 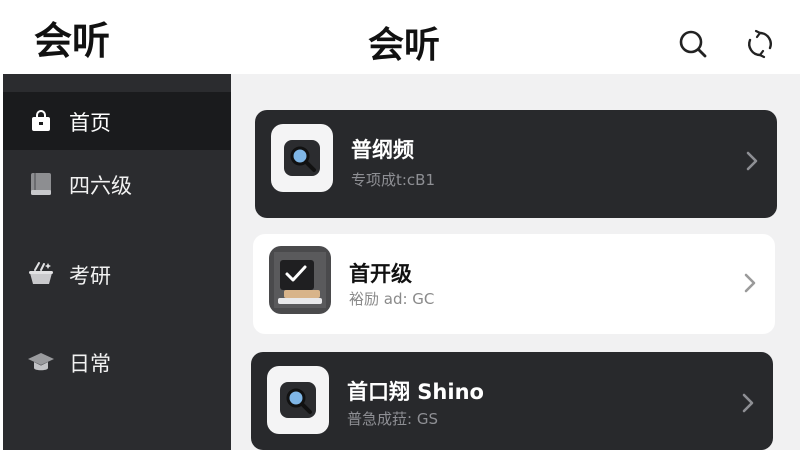 I want to click on sidebar-item-cet: 四六级, so click(x=117, y=184).